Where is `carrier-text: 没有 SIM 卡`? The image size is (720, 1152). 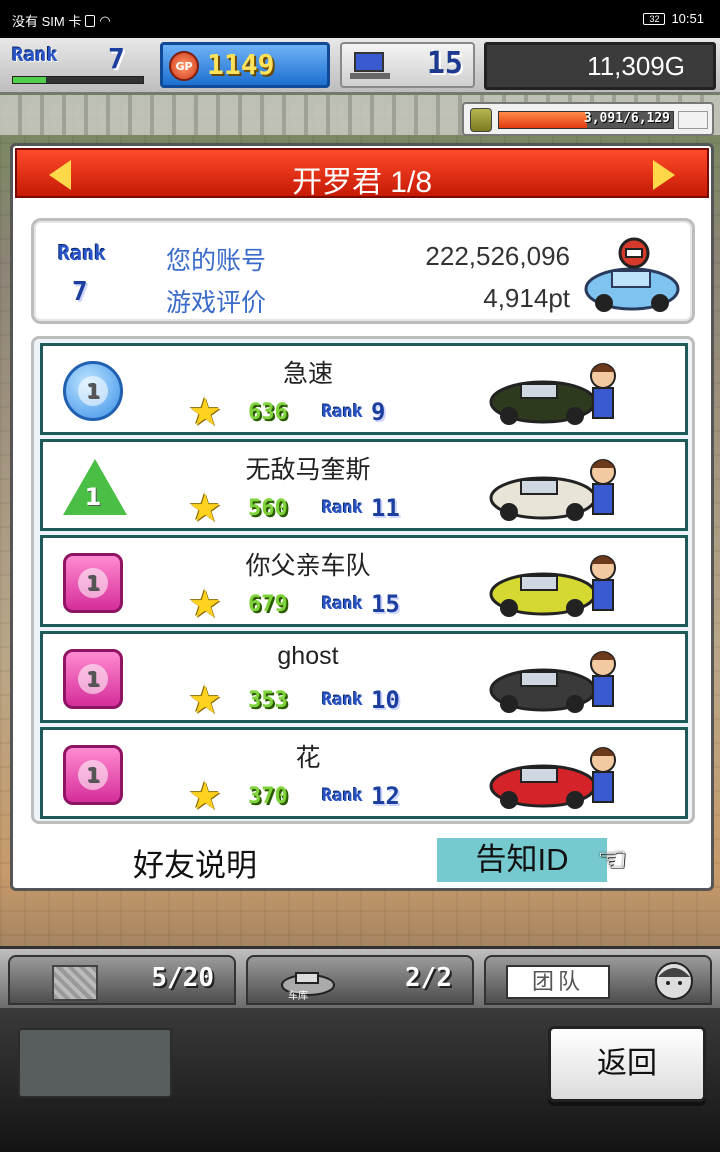
carrier-text: 没有 SIM 卡 is located at coordinates (47, 21).